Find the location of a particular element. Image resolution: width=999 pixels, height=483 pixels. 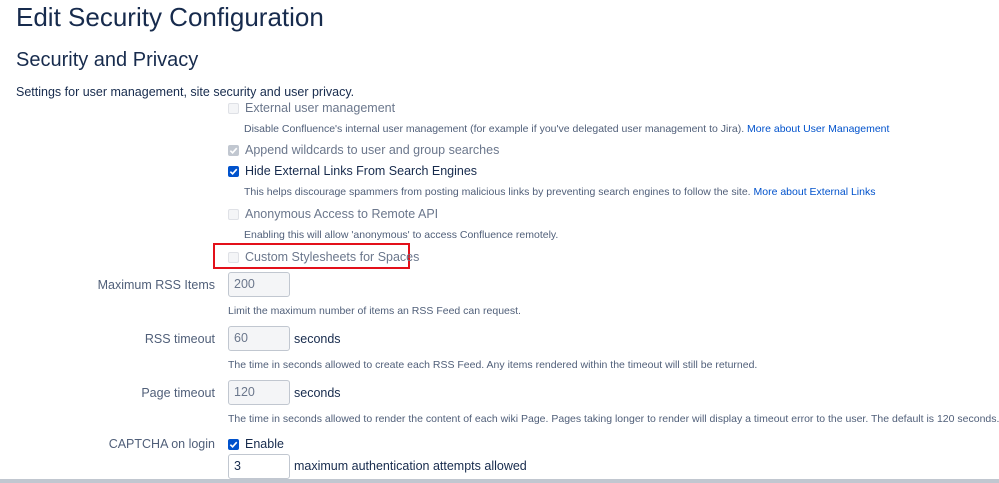

hide-external-links-label: Hide External Links From Search Engines is located at coordinates (361, 171).